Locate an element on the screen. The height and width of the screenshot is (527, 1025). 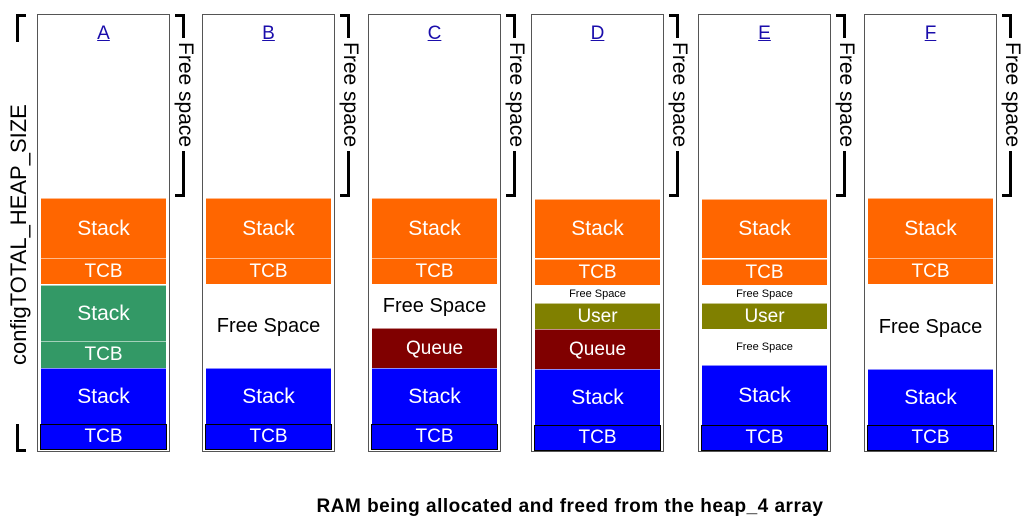
column-label-link: F is located at coordinates (930, 34).